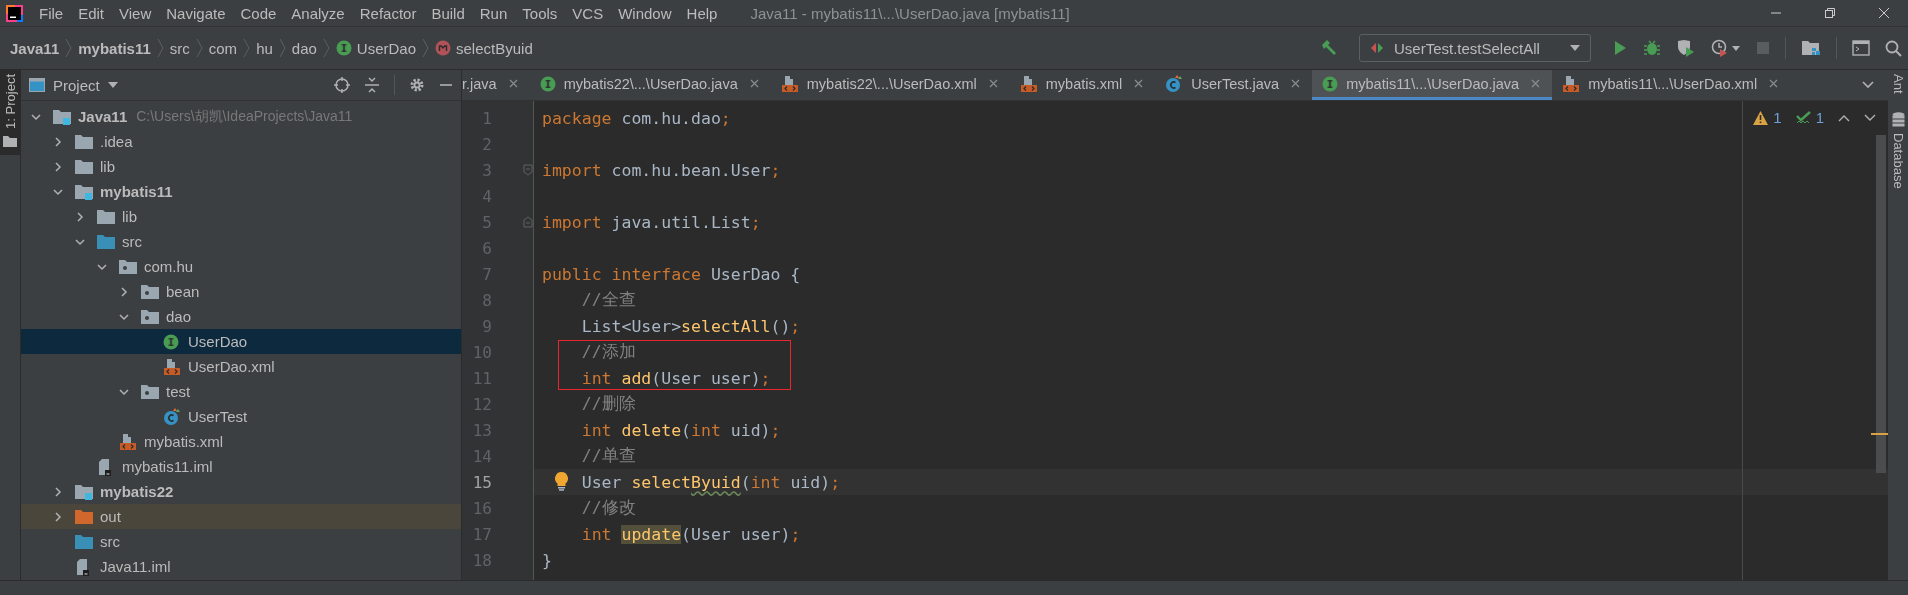 The image size is (1908, 595). Describe the element at coordinates (241, 141) in the screenshot. I see `tree-row: .idea` at that location.